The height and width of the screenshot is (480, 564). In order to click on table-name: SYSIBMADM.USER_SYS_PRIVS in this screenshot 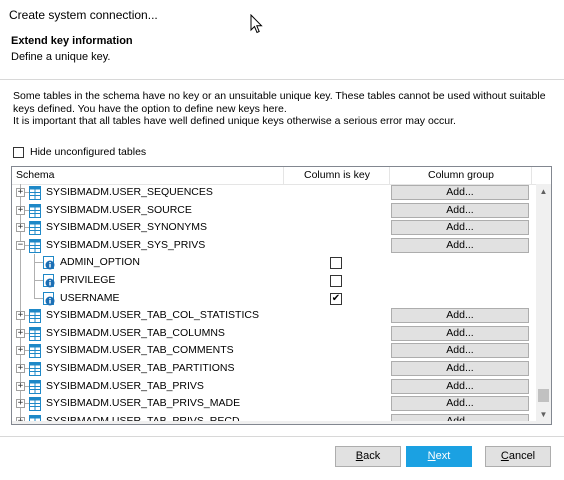, I will do `click(126, 244)`.